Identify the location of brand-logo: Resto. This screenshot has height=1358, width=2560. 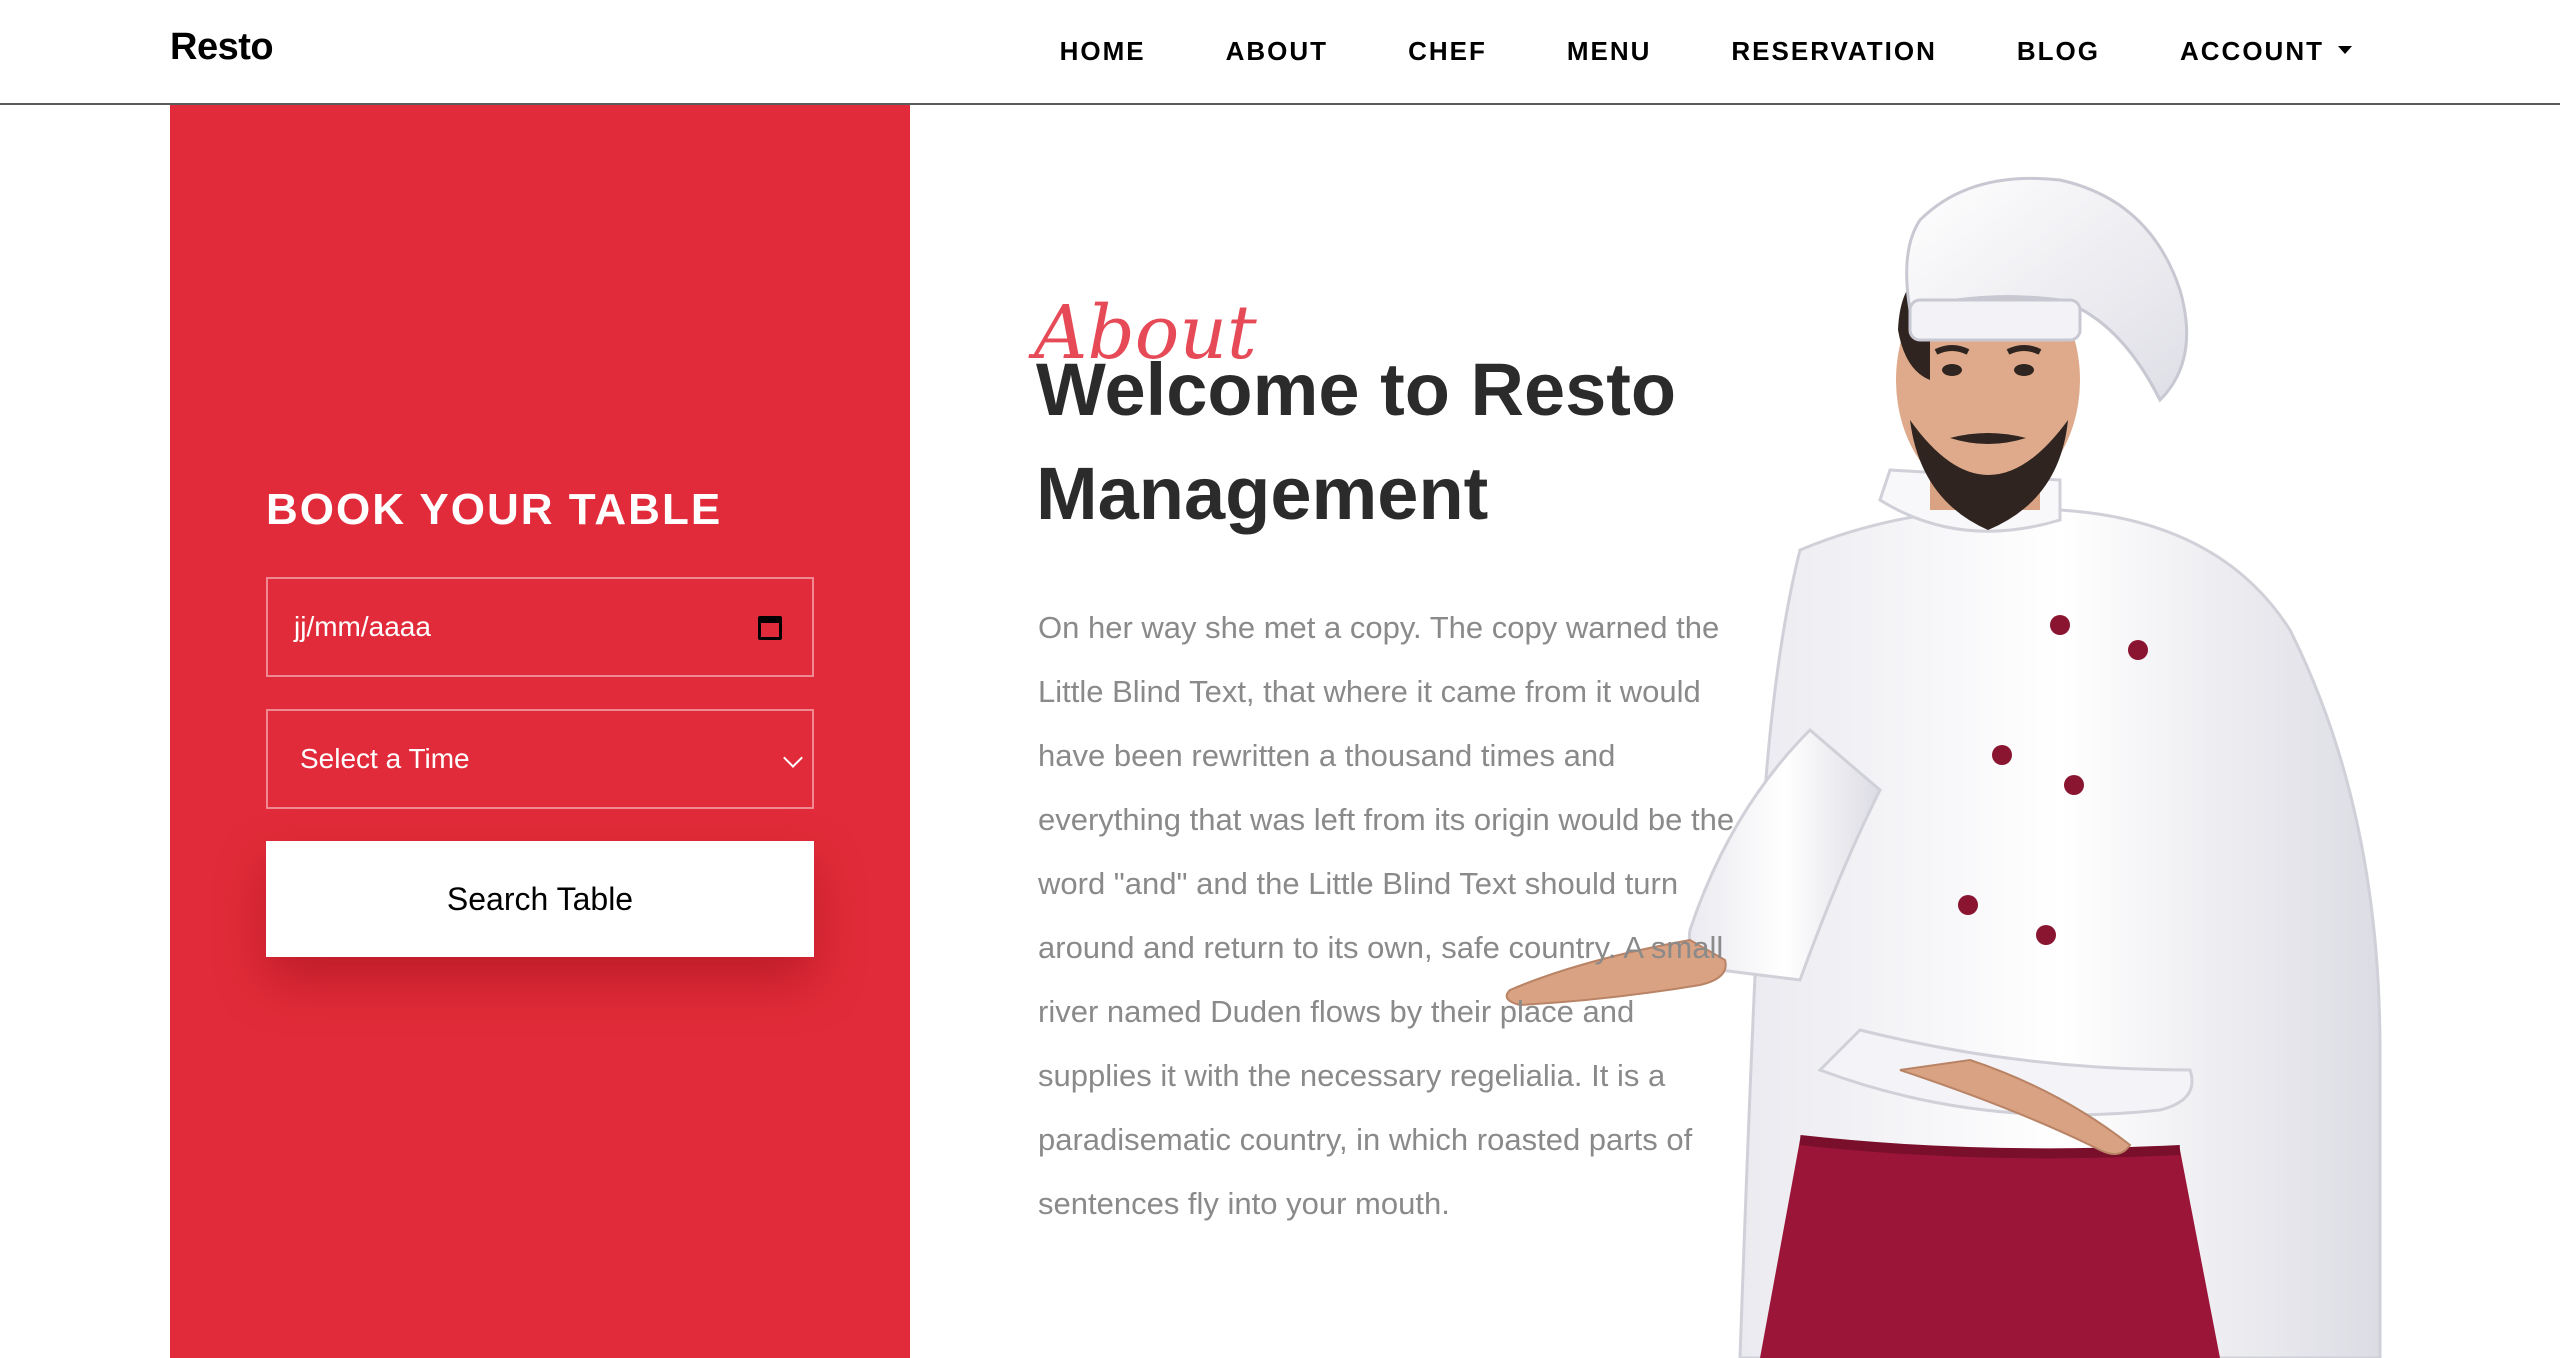
(222, 47).